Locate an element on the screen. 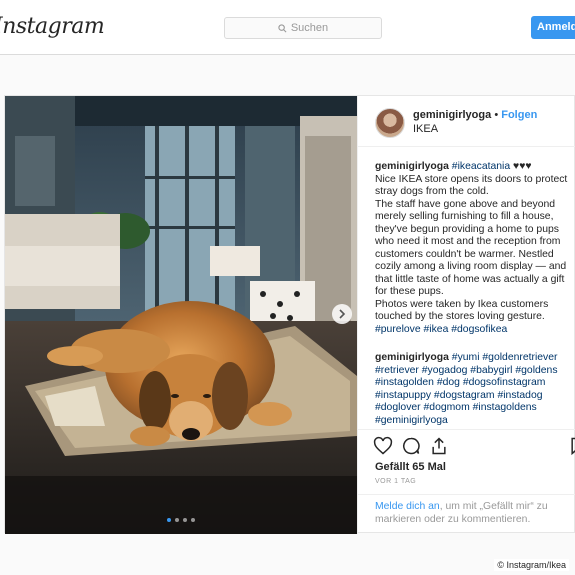 The width and height of the screenshot is (575, 575). search-icon is located at coordinates (282, 27).